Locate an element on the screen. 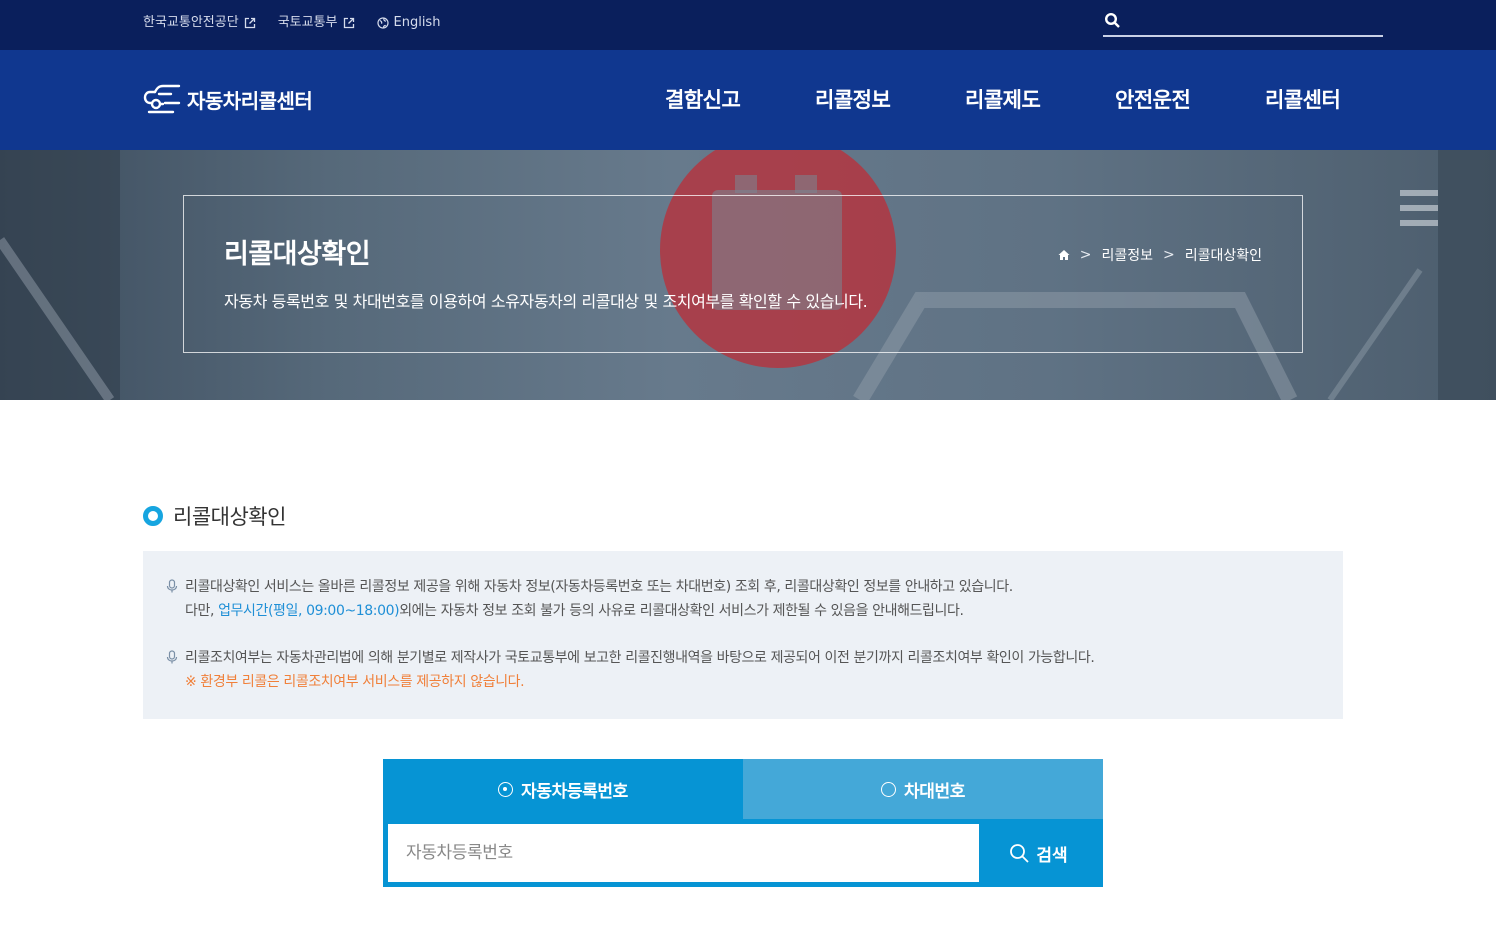 The height and width of the screenshot is (945, 1496). breadcrumb-recall-info: 리콜정보 is located at coordinates (1127, 255).